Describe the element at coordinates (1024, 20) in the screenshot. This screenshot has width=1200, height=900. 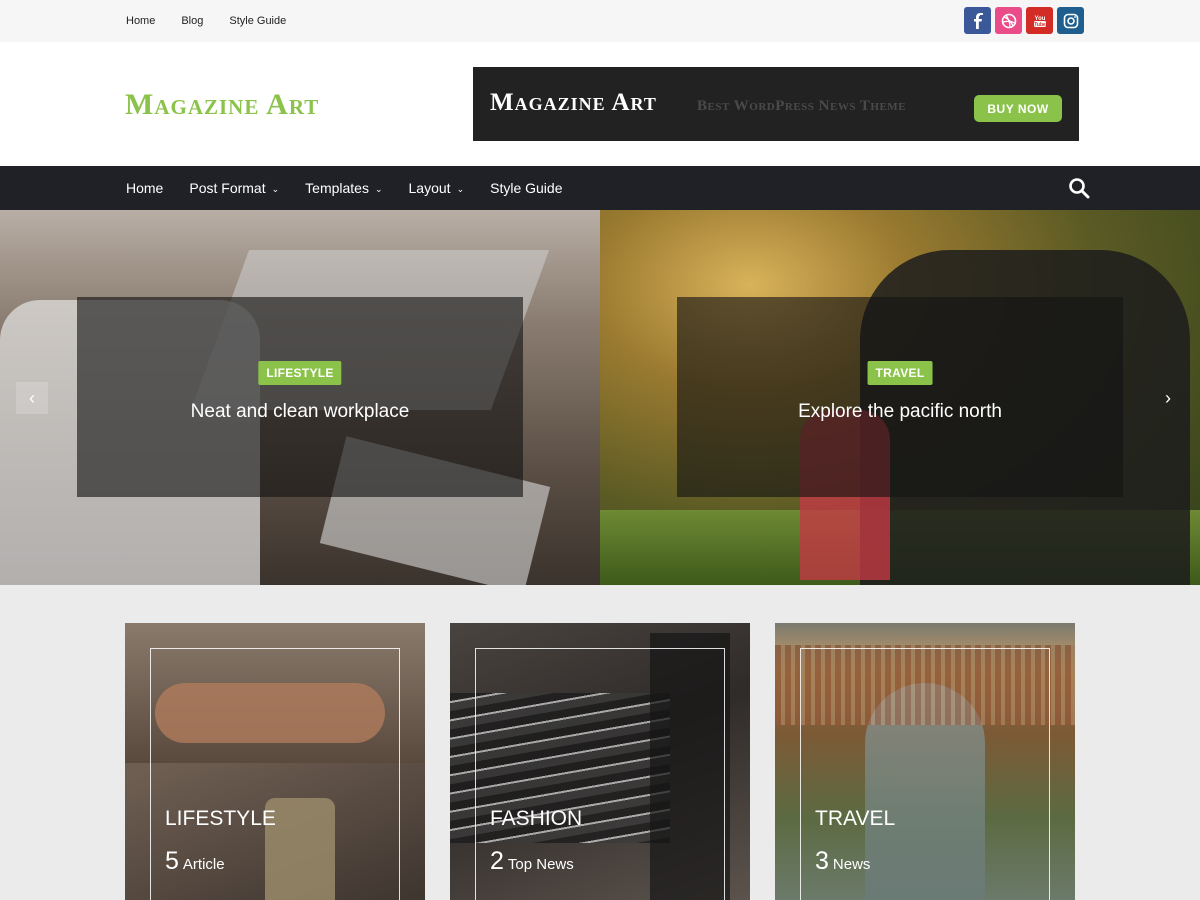
I see `social-links: You Tube` at that location.